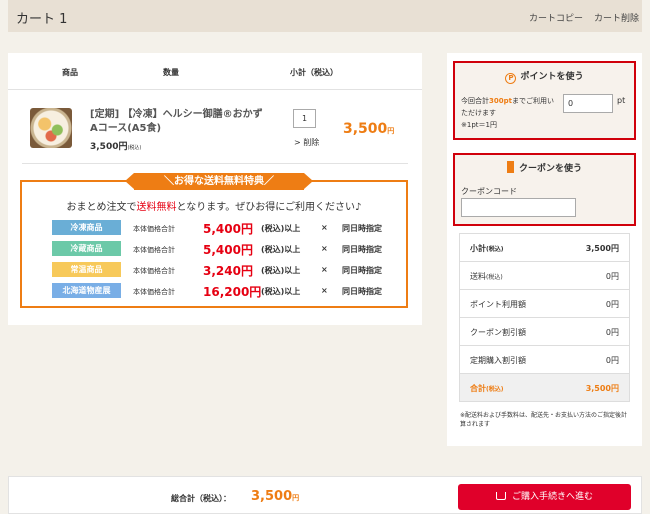 This screenshot has height=514, width=650. Describe the element at coordinates (306, 142) in the screenshot. I see `remove-item-link: > 削除` at that location.